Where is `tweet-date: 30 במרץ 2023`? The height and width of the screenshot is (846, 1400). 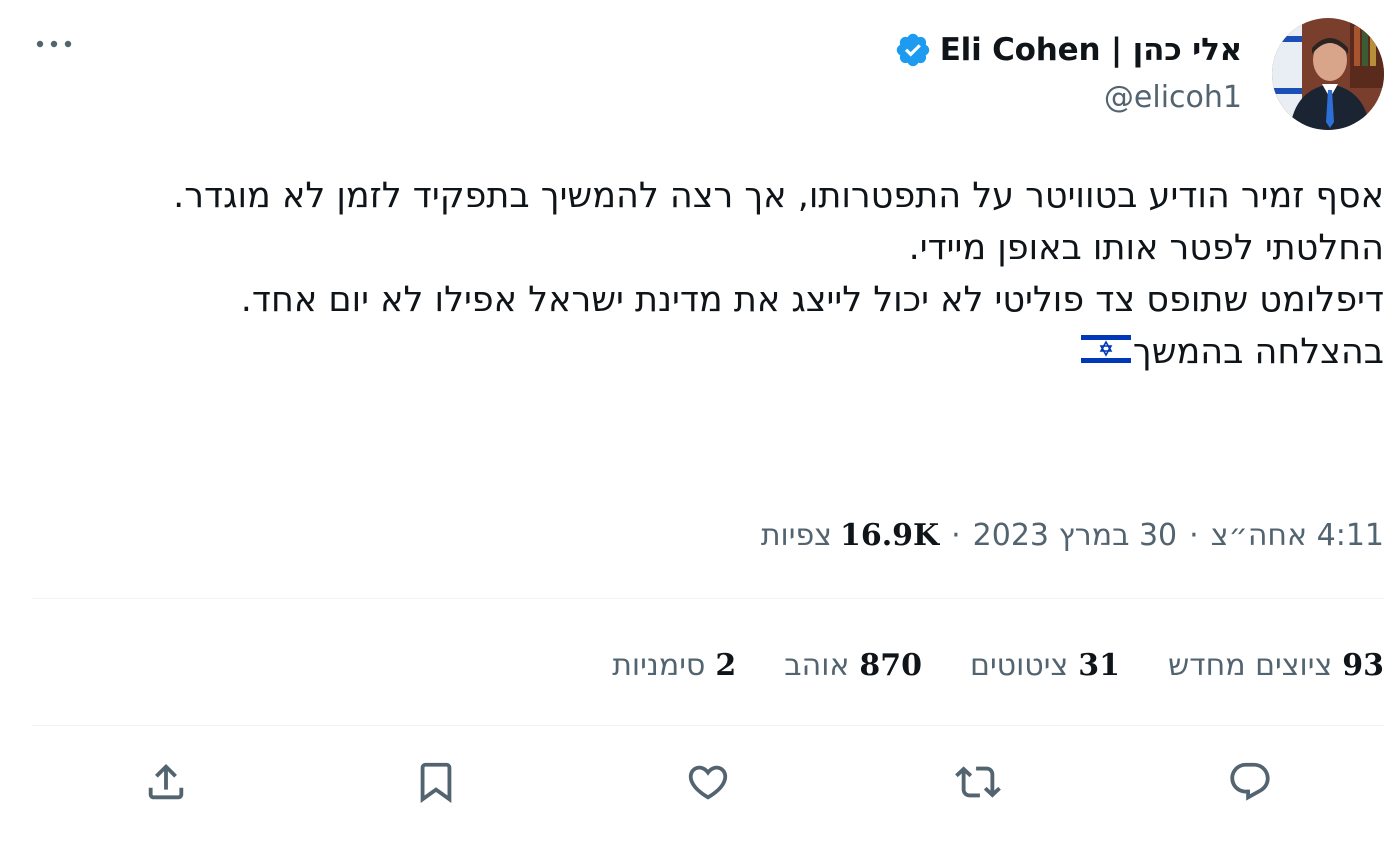
tweet-date: 30 במרץ 2023 is located at coordinates (1075, 535).